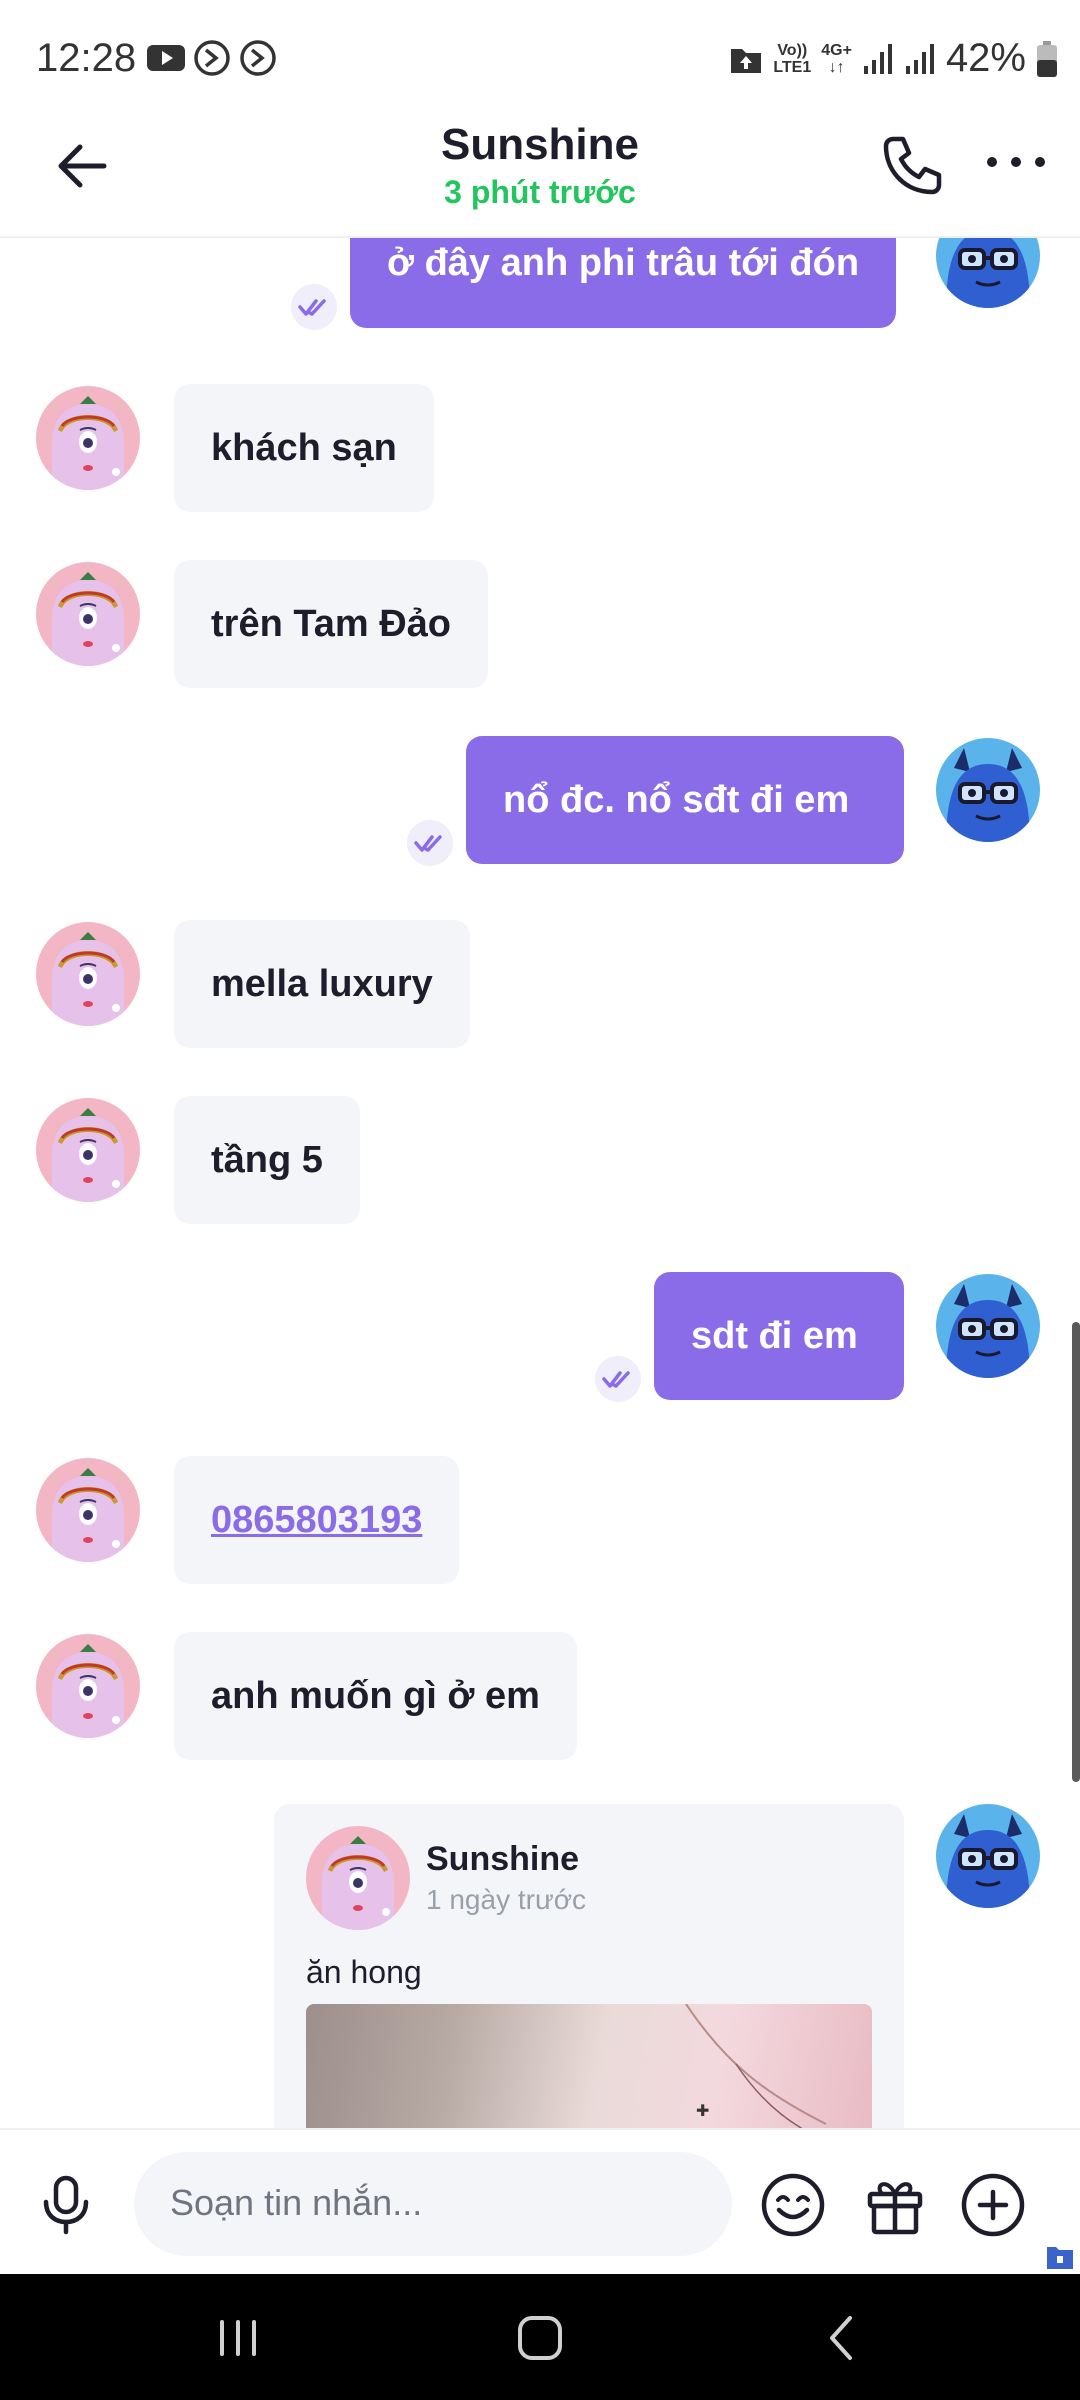 The height and width of the screenshot is (2400, 1080). Describe the element at coordinates (842, 2338) in the screenshot. I see `back-nav-icon` at that location.